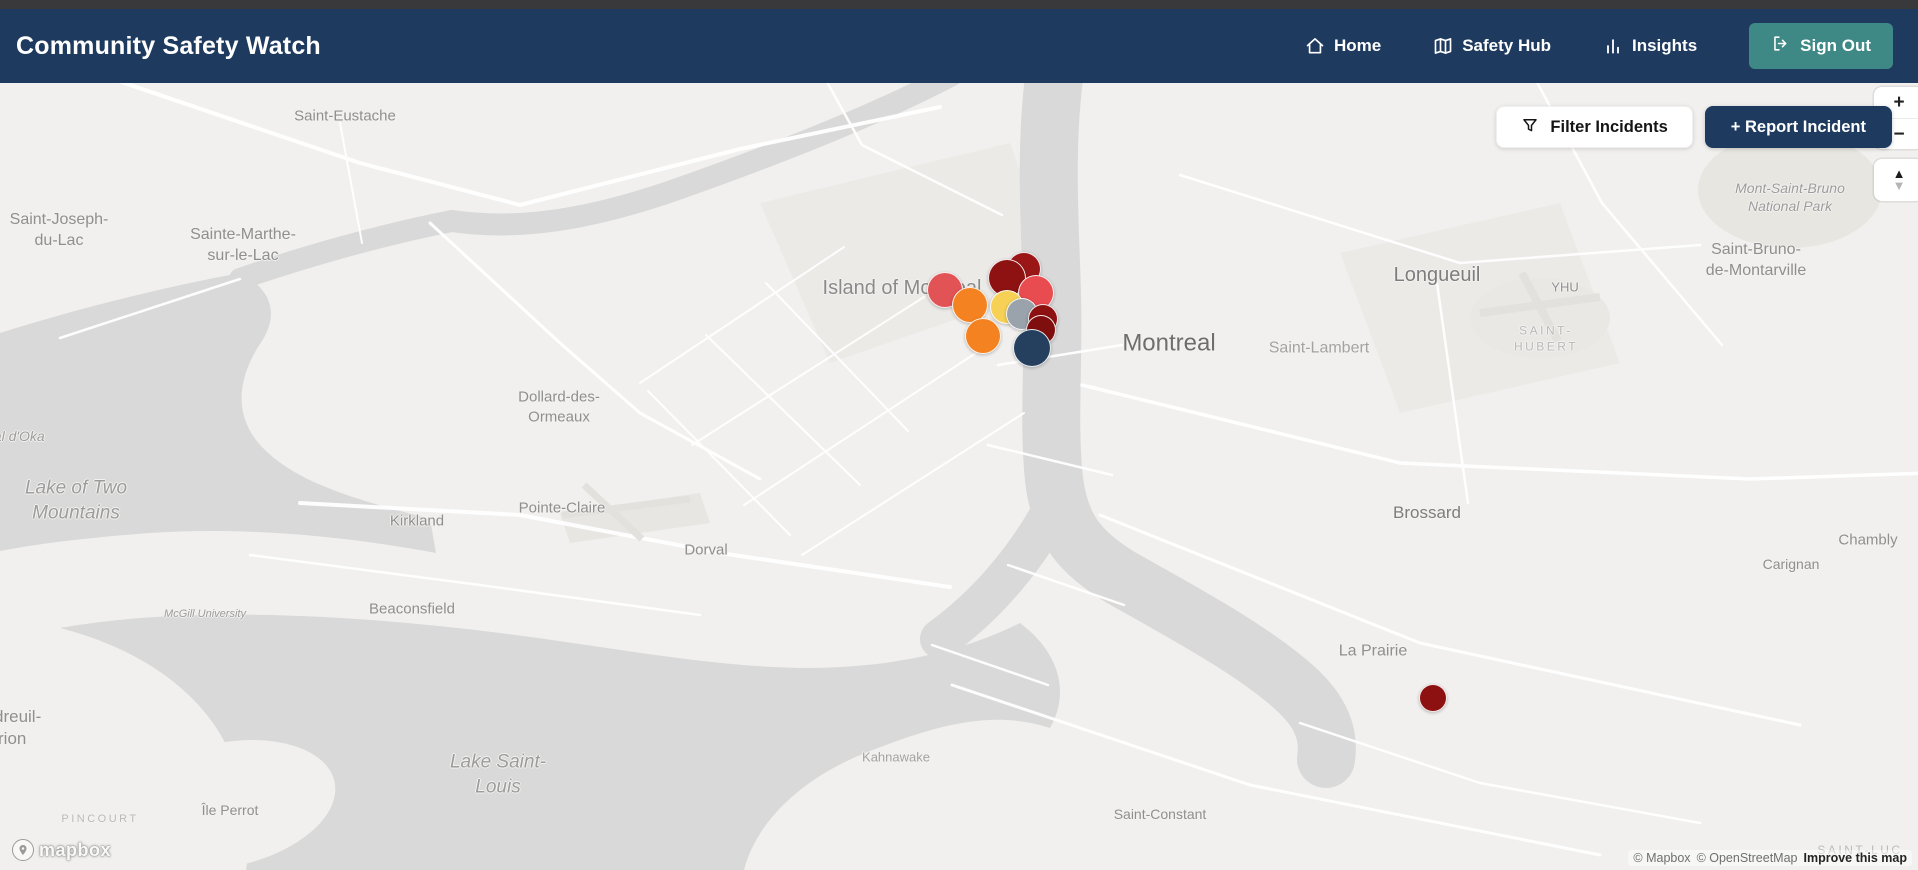 Image resolution: width=1918 pixels, height=870 pixels. I want to click on nav-home: Home, so click(1343, 46).